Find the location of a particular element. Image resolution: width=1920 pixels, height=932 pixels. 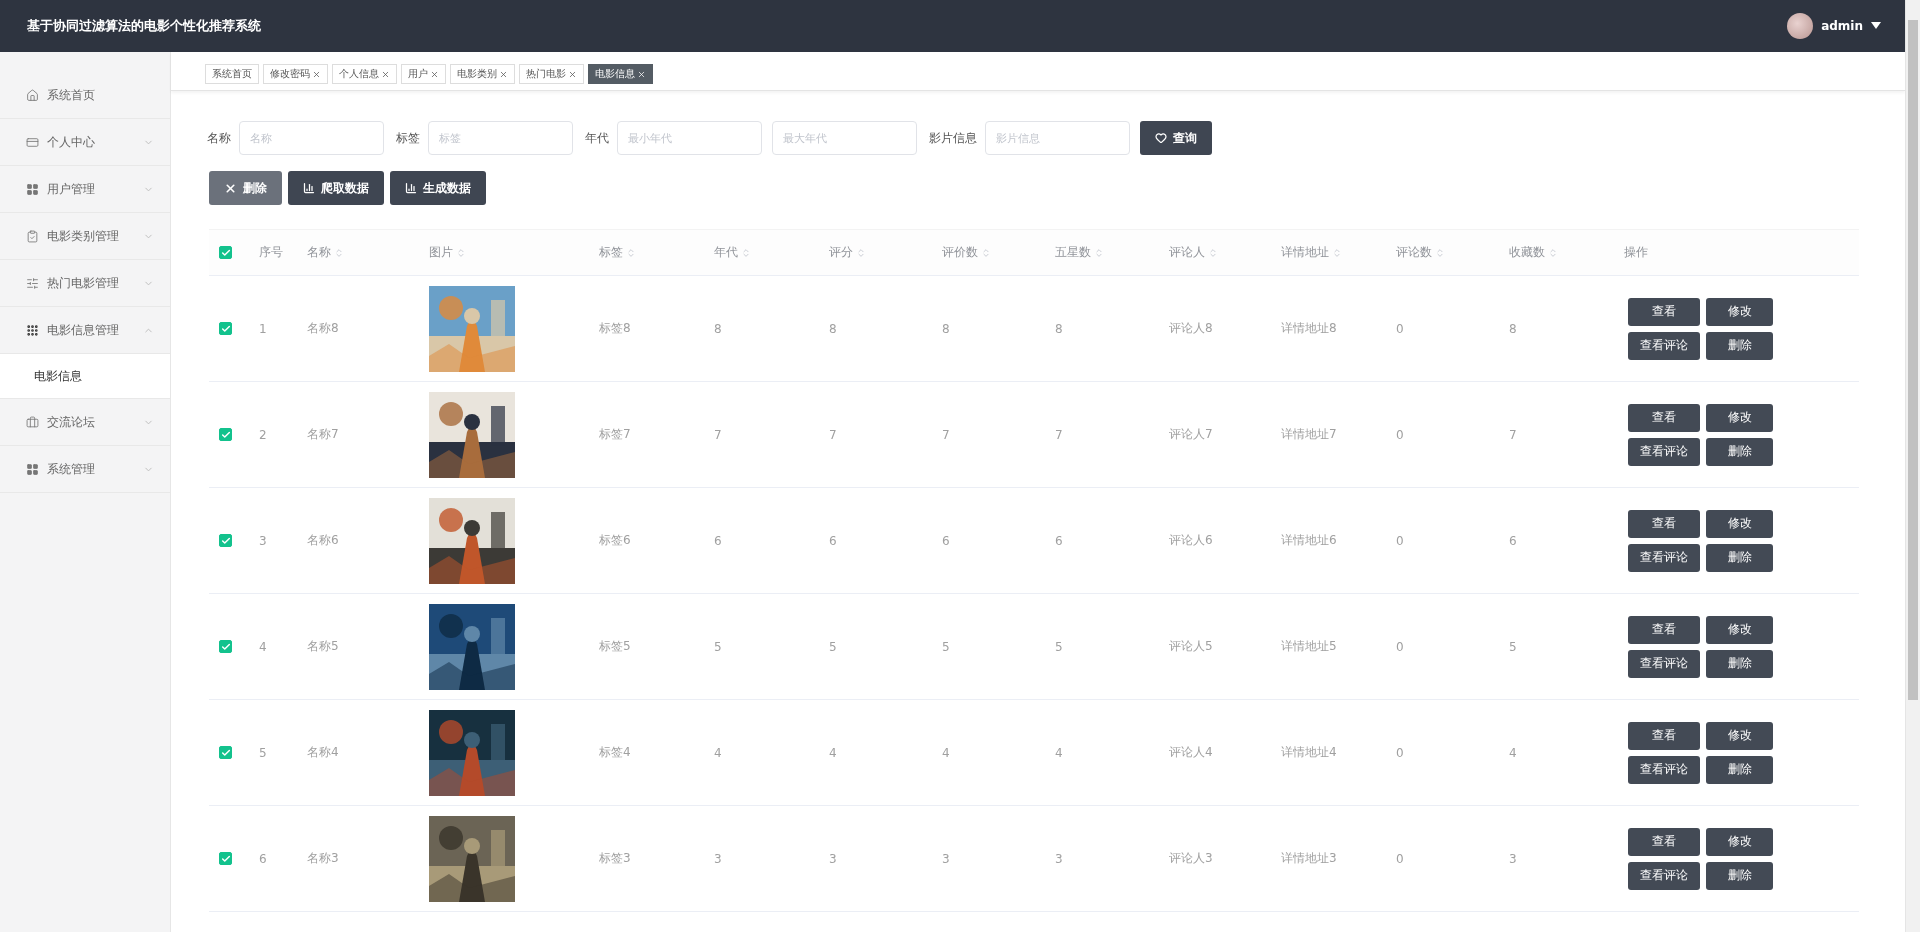

sliders-icon is located at coordinates (32, 283).